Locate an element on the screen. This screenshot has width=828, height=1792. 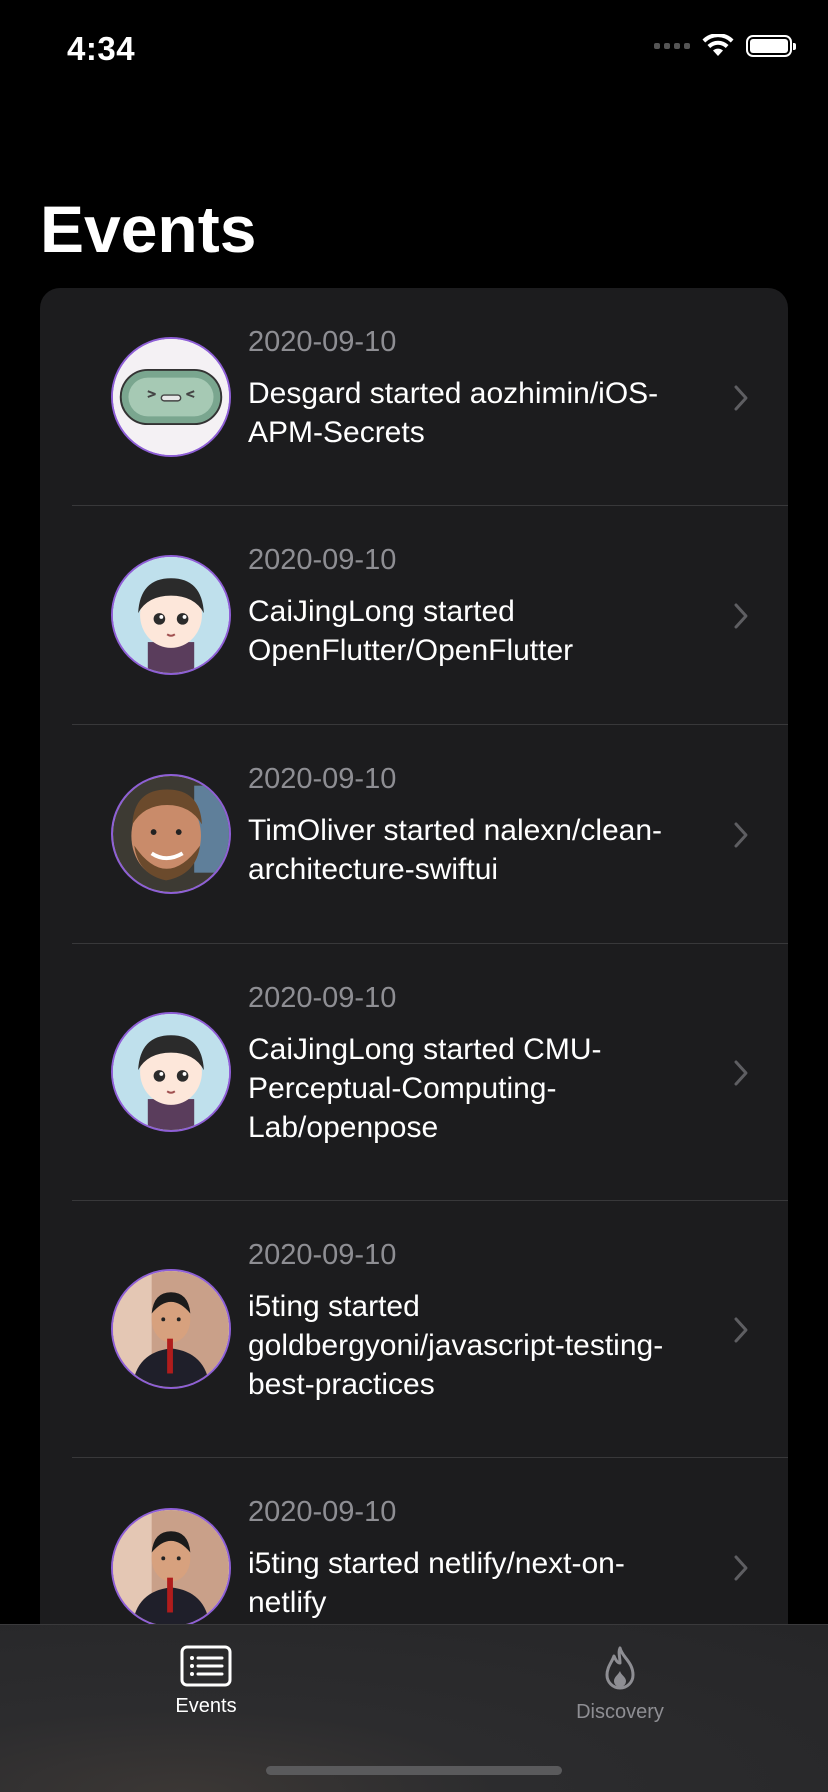
cellular-signal-icon is located at coordinates (672, 46).